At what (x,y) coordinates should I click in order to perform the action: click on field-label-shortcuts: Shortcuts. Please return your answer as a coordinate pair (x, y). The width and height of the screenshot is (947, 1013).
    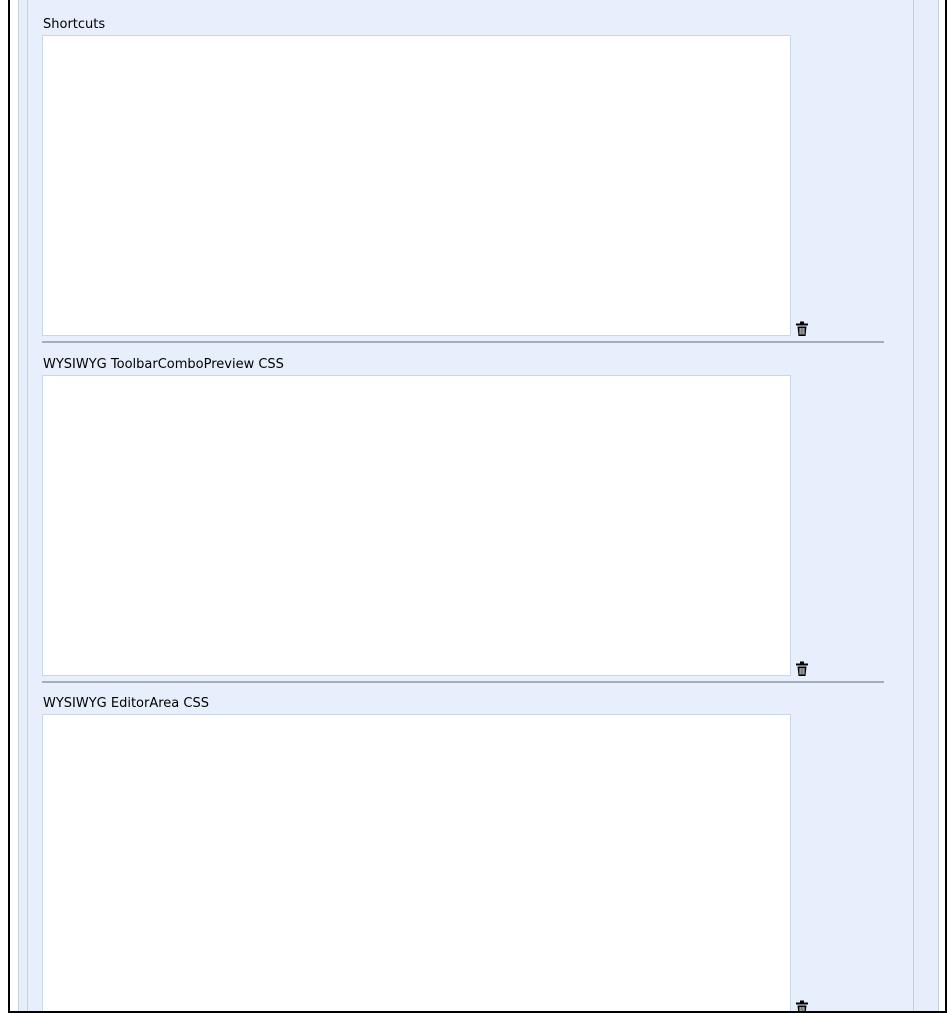
    Looking at the image, I should click on (74, 24).